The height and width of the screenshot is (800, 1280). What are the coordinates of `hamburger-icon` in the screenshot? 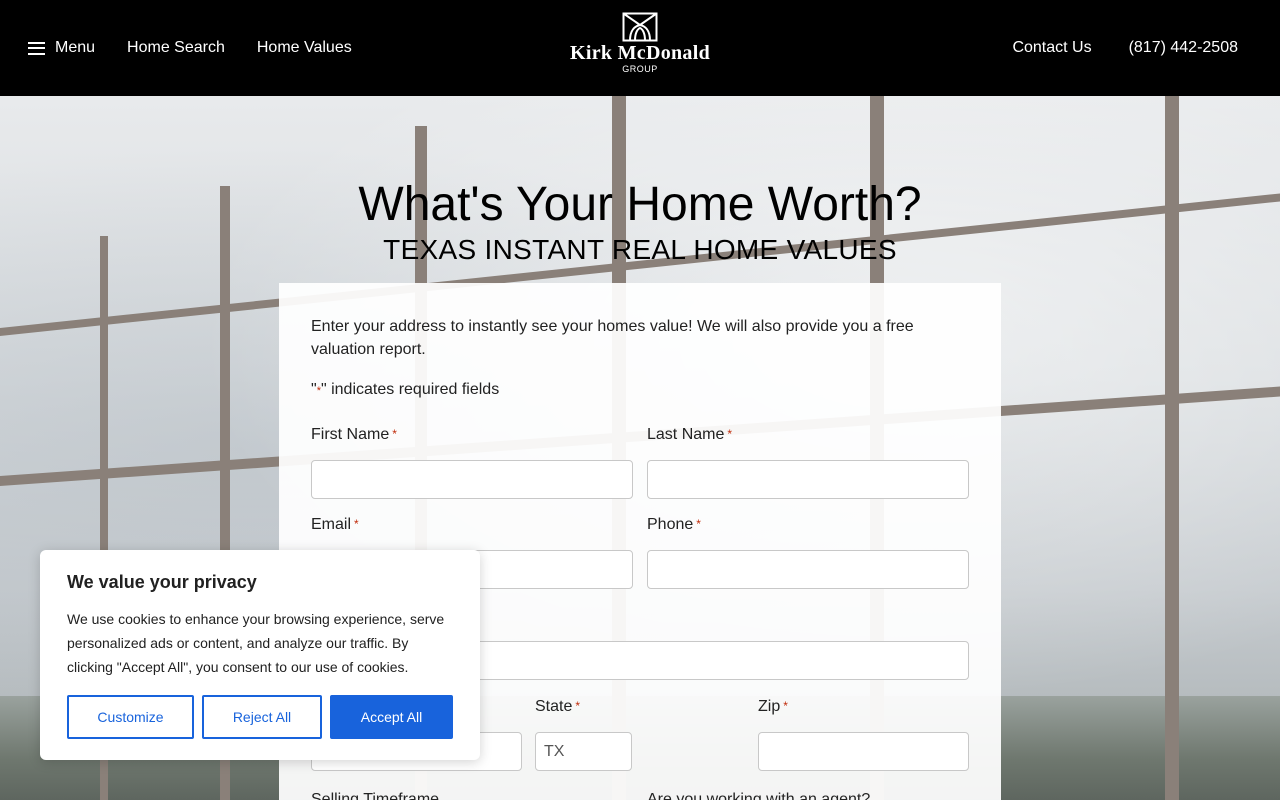 It's located at (36, 48).